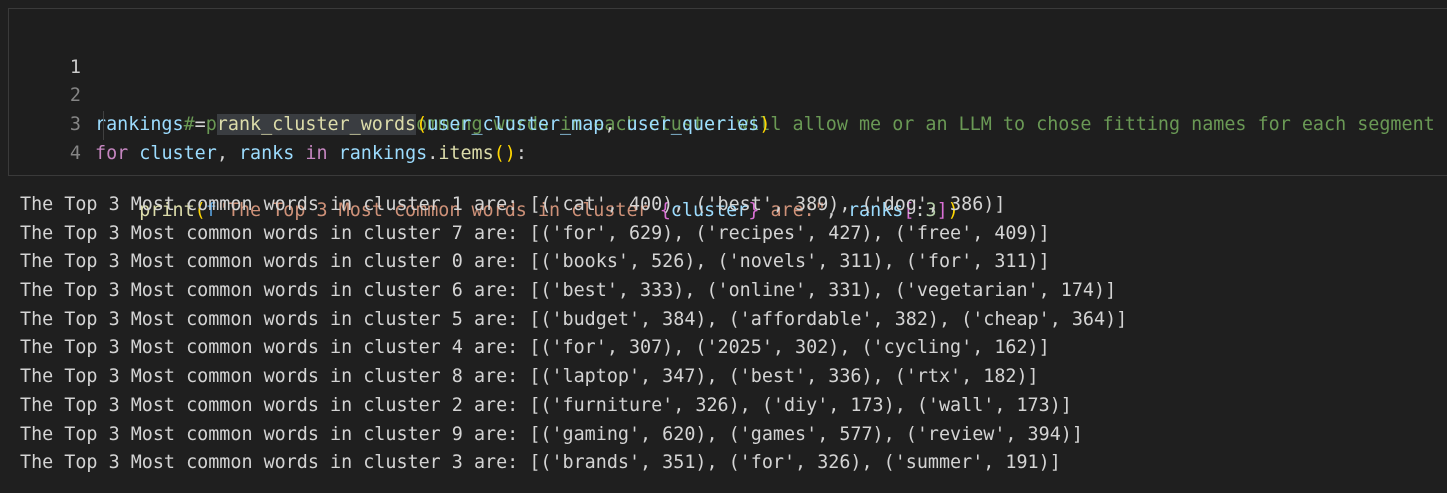  Describe the element at coordinates (227, 153) in the screenshot. I see `code-token-comma: ,` at that location.